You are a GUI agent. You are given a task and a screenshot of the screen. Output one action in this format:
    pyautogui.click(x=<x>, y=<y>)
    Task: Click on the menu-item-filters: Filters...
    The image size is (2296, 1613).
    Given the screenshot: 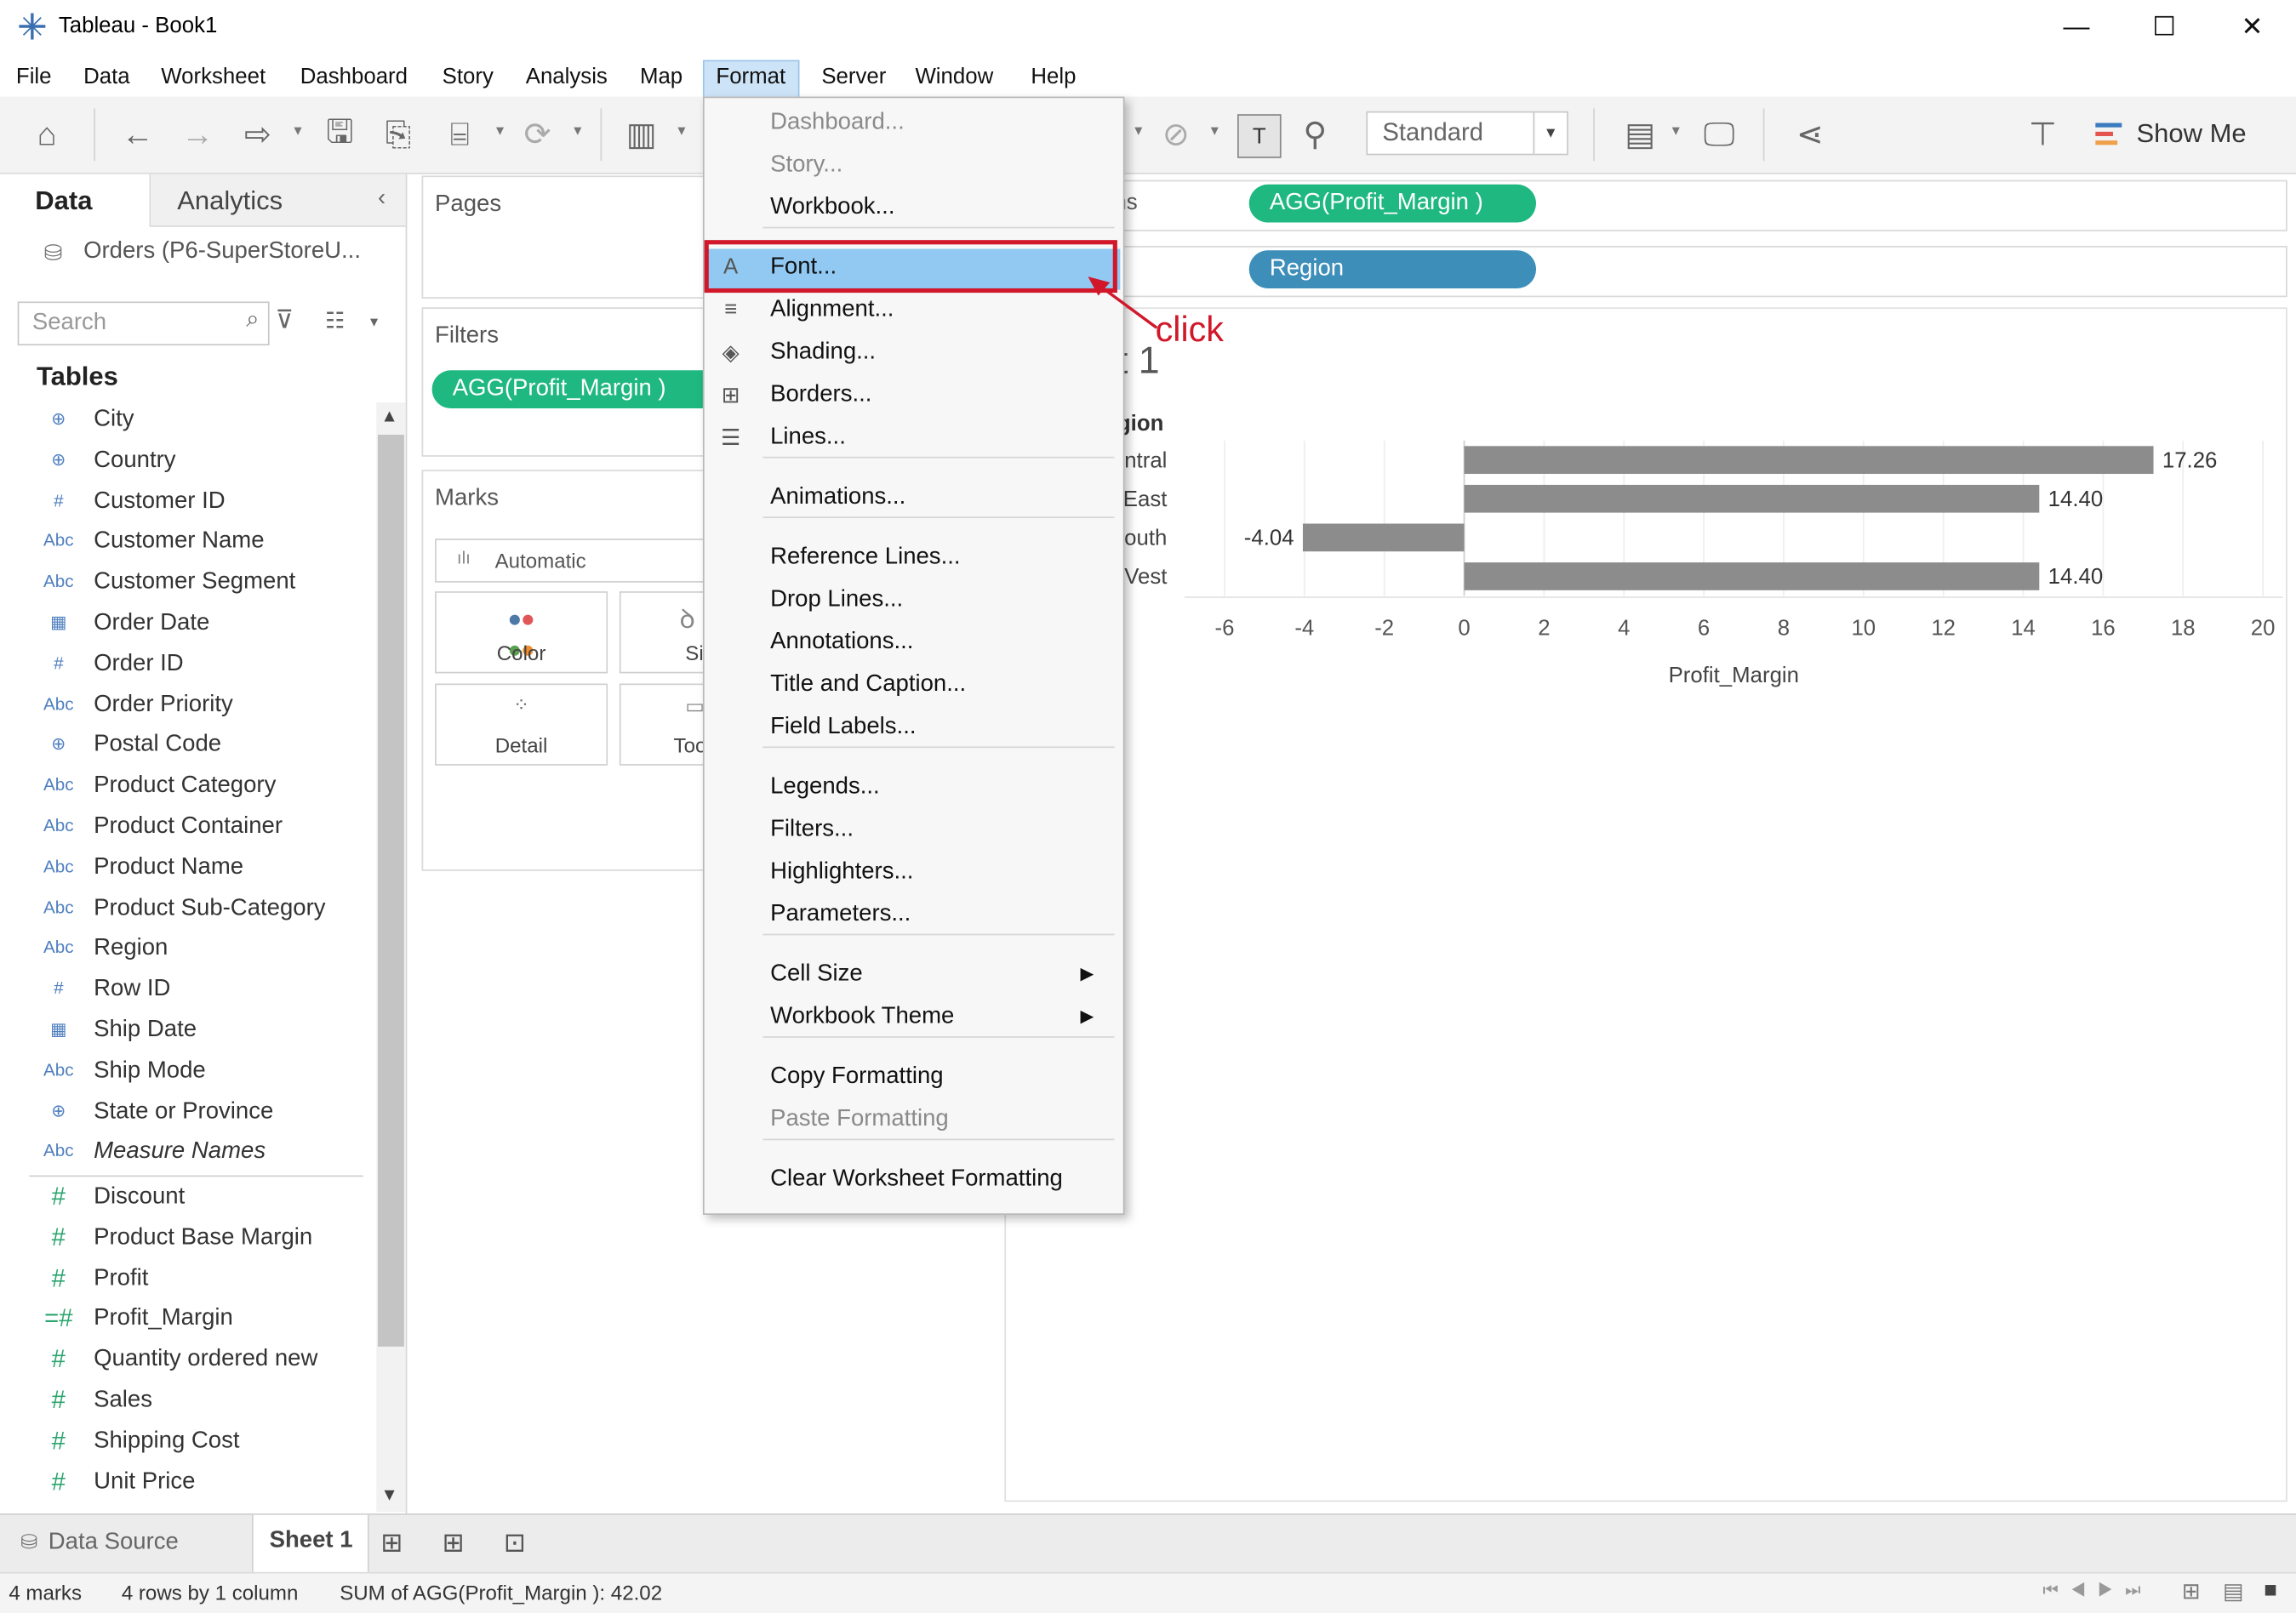 What is the action you would take?
    pyautogui.click(x=913, y=831)
    